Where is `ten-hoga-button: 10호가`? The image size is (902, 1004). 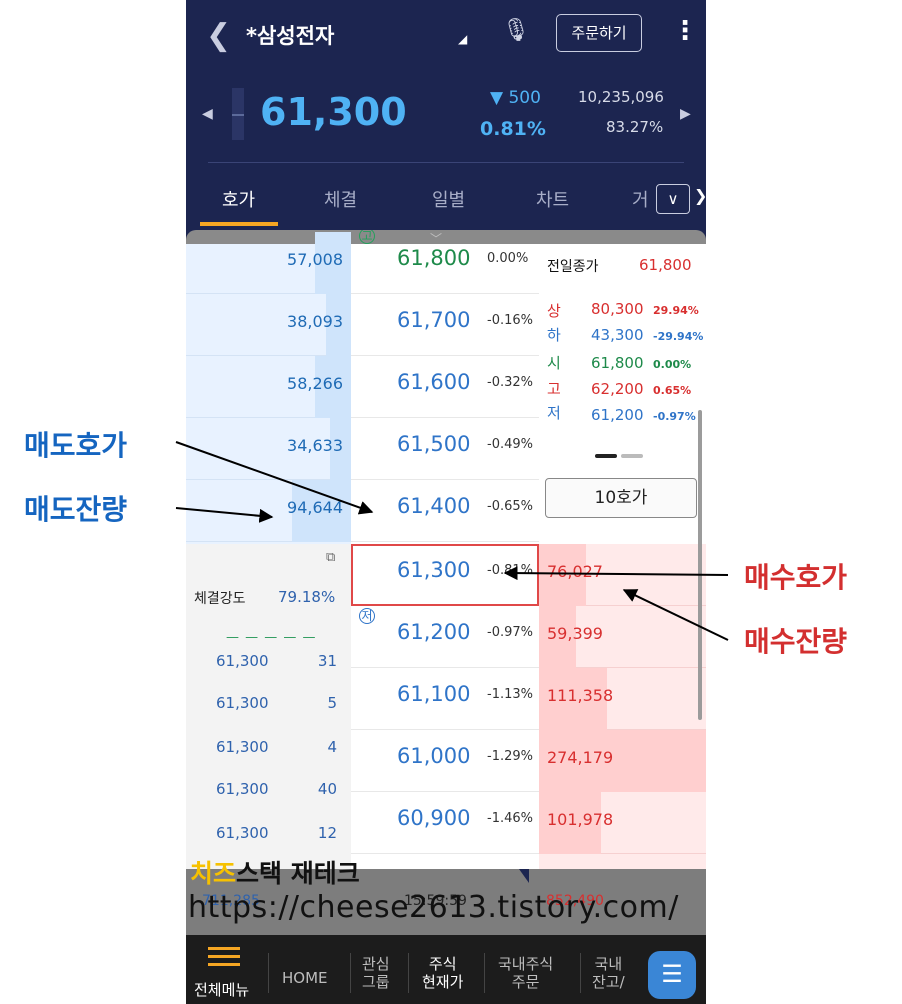 ten-hoga-button: 10호가 is located at coordinates (621, 498).